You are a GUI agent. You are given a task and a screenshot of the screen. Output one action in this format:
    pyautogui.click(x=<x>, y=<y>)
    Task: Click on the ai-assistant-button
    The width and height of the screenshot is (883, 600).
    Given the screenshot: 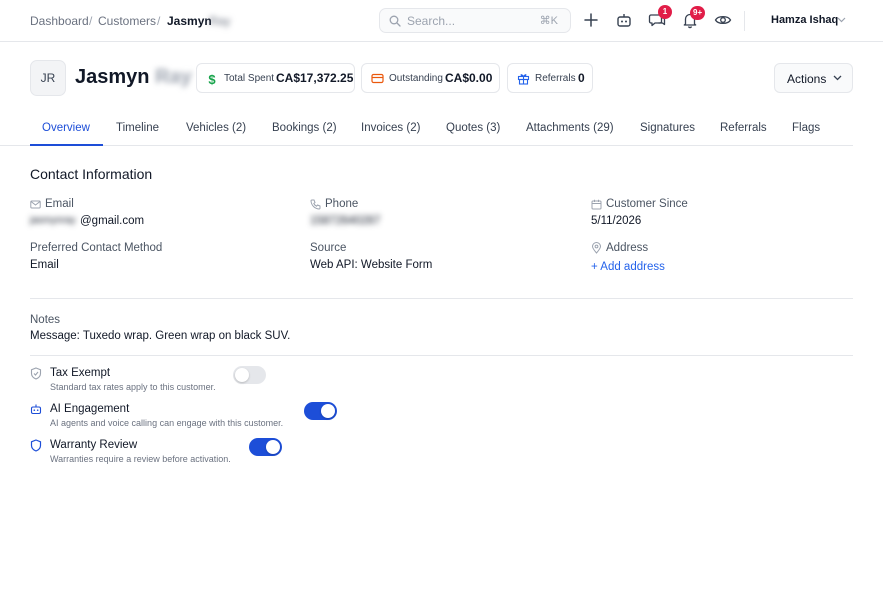 What is the action you would take?
    pyautogui.click(x=624, y=20)
    